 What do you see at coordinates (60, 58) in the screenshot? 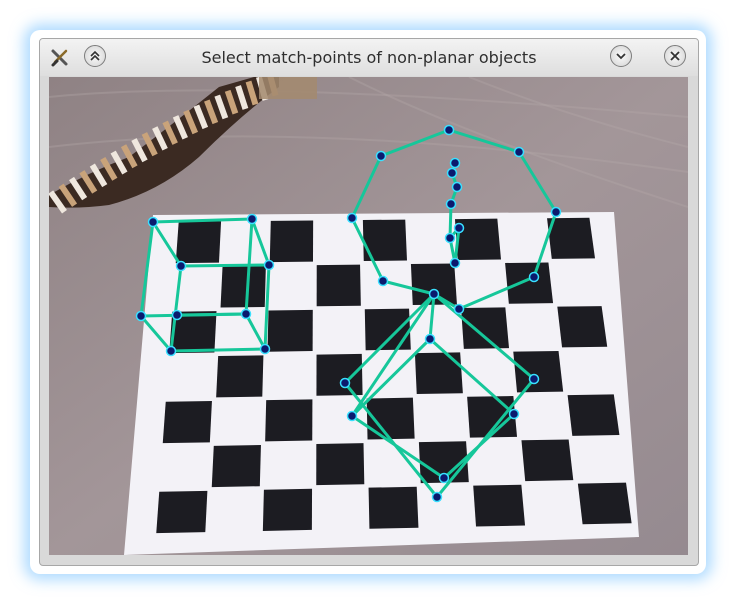
I see `tools-icon` at bounding box center [60, 58].